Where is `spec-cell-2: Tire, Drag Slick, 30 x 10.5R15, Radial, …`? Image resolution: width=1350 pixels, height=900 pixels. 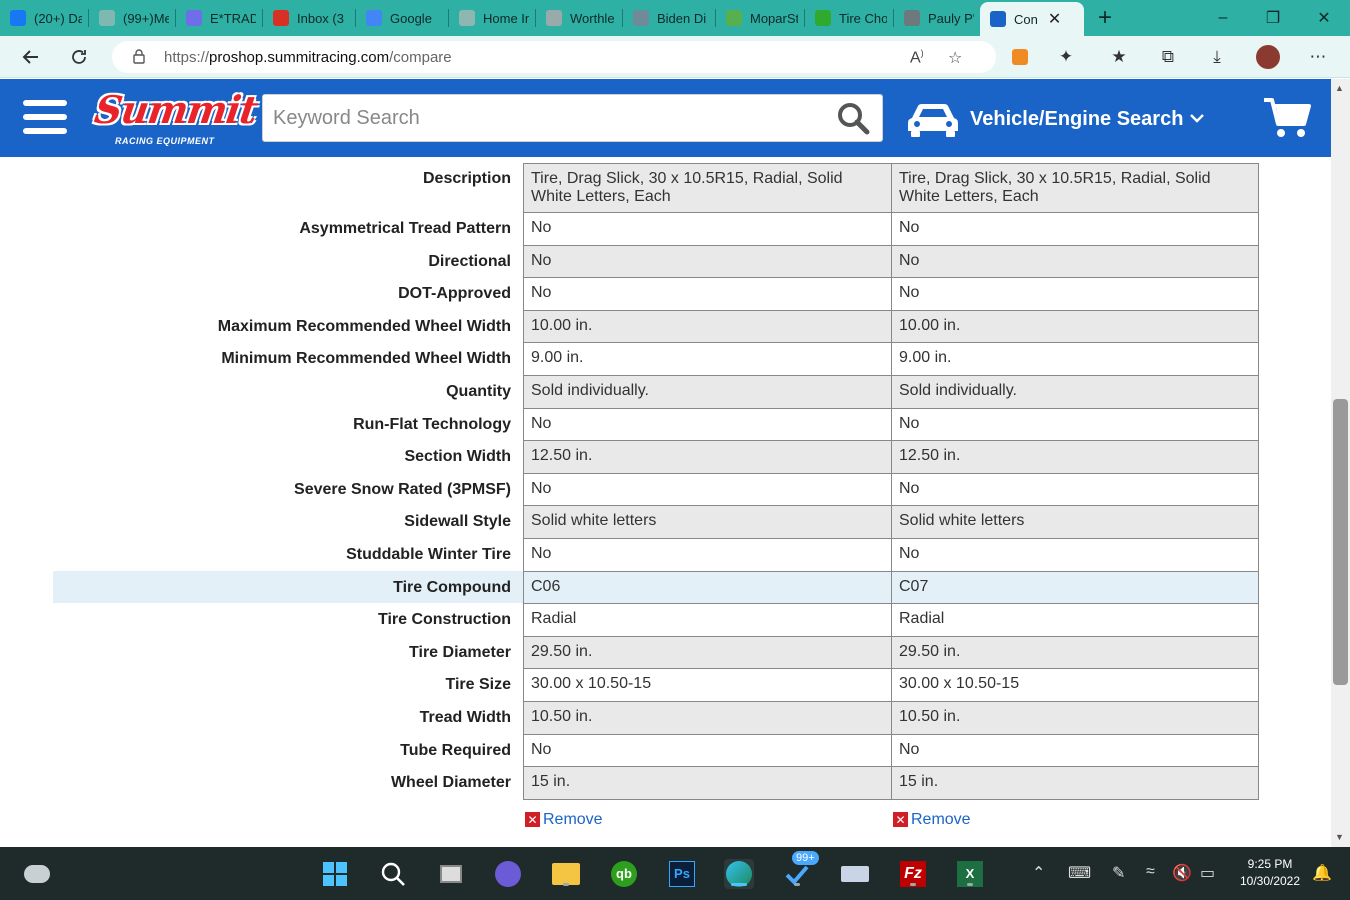 spec-cell-2: Tire, Drag Slick, 30 x 10.5R15, Radial, … is located at coordinates (1075, 188).